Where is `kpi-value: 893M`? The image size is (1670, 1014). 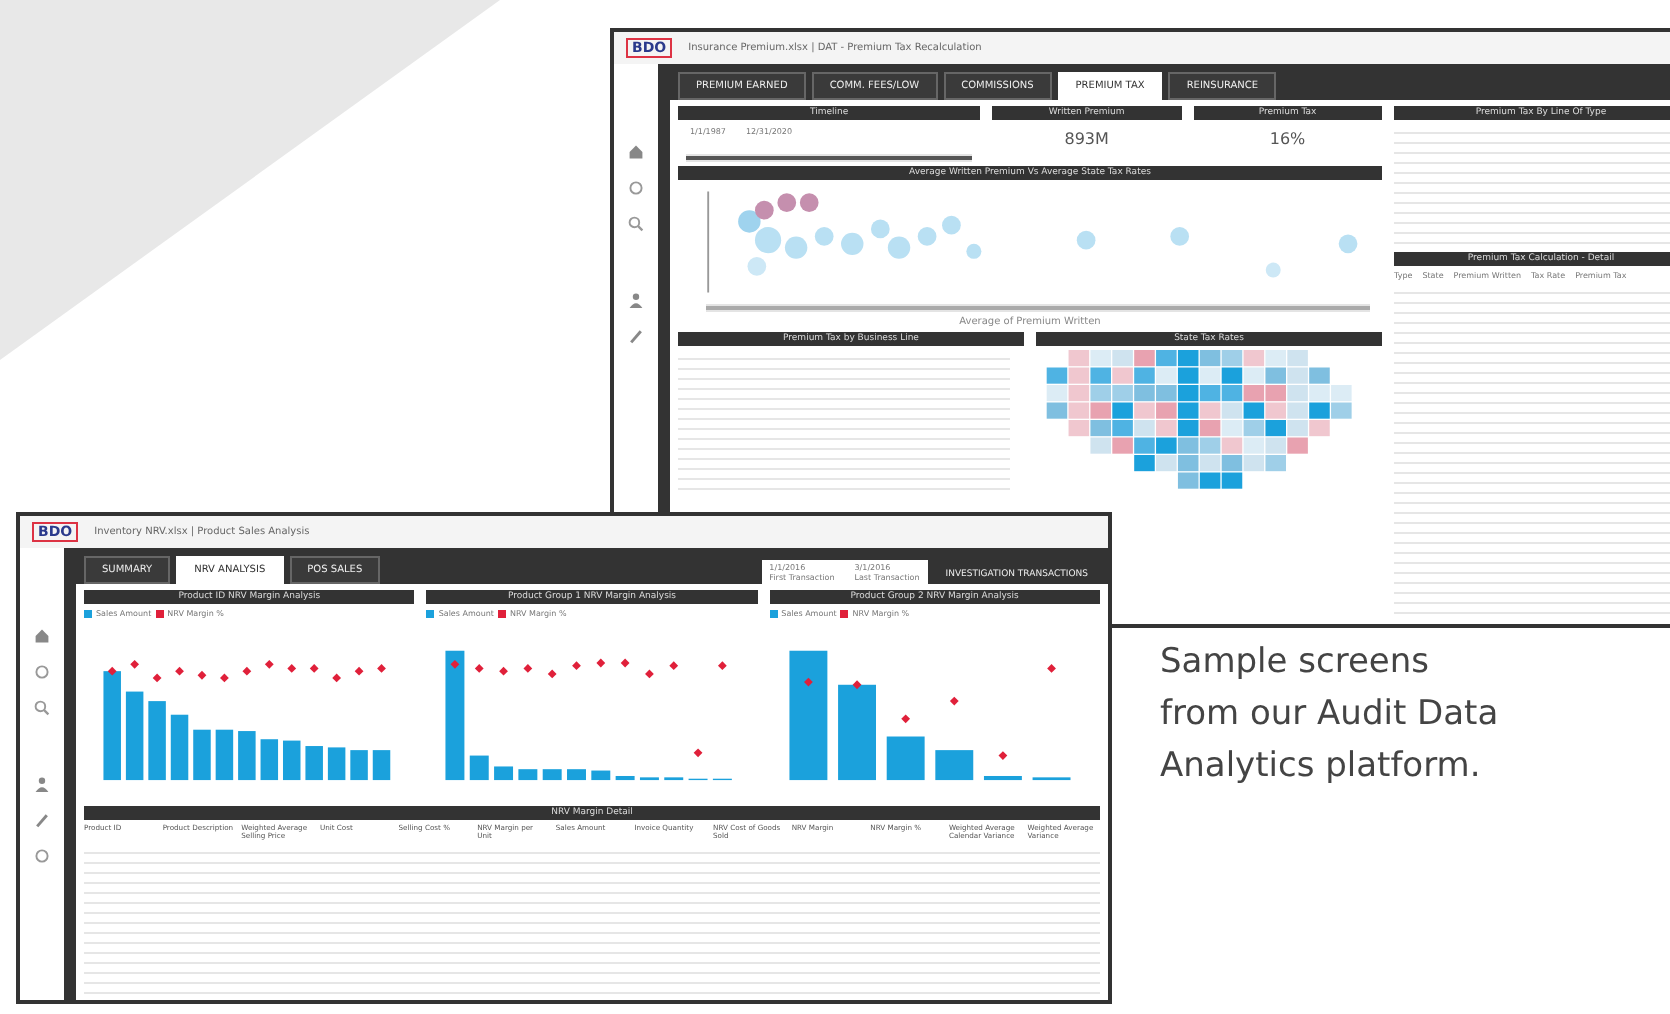 kpi-value: 893M is located at coordinates (1086, 138).